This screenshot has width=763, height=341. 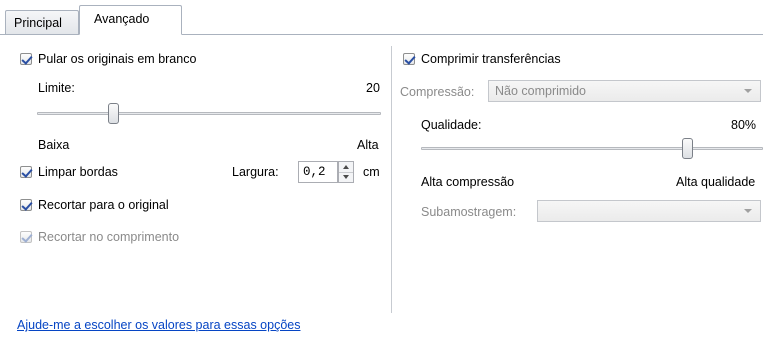 I want to click on width-label: Largura:, so click(x=255, y=172).